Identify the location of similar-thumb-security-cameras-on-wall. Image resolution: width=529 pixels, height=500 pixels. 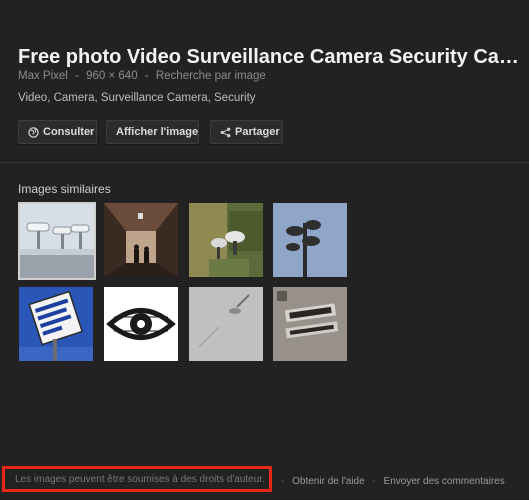
(57, 241).